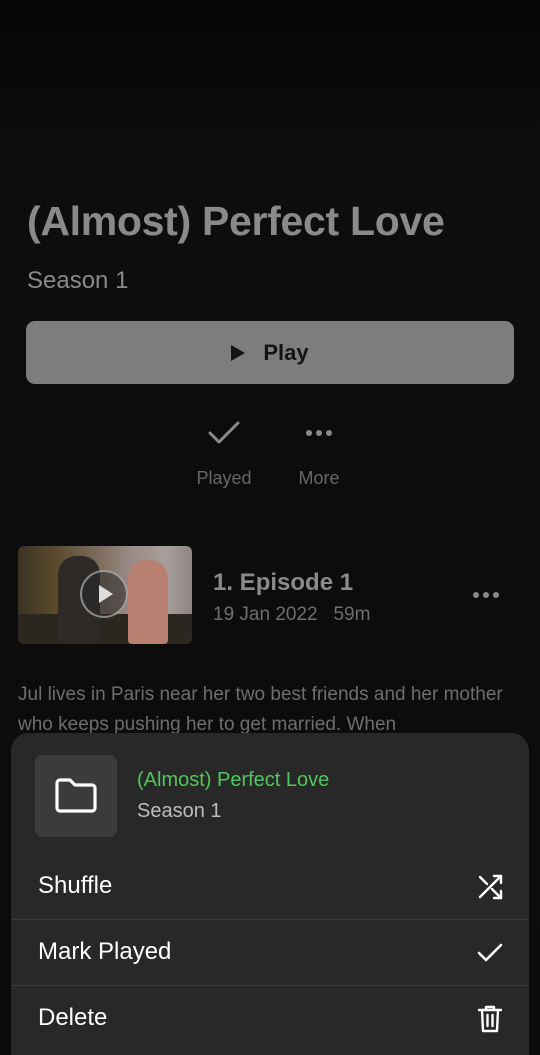 The image size is (540, 1055). I want to click on delete-label: Delete, so click(73, 1017).